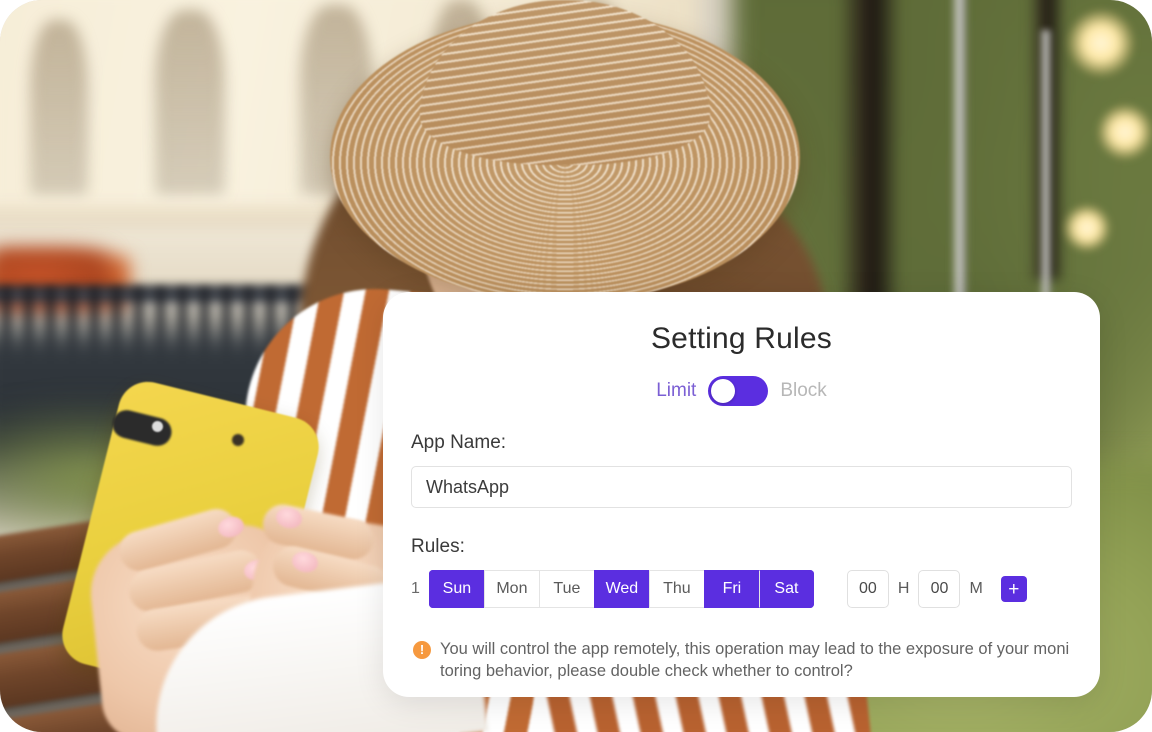 The image size is (1152, 732). Describe the element at coordinates (867, 589) in the screenshot. I see `hours-input` at that location.